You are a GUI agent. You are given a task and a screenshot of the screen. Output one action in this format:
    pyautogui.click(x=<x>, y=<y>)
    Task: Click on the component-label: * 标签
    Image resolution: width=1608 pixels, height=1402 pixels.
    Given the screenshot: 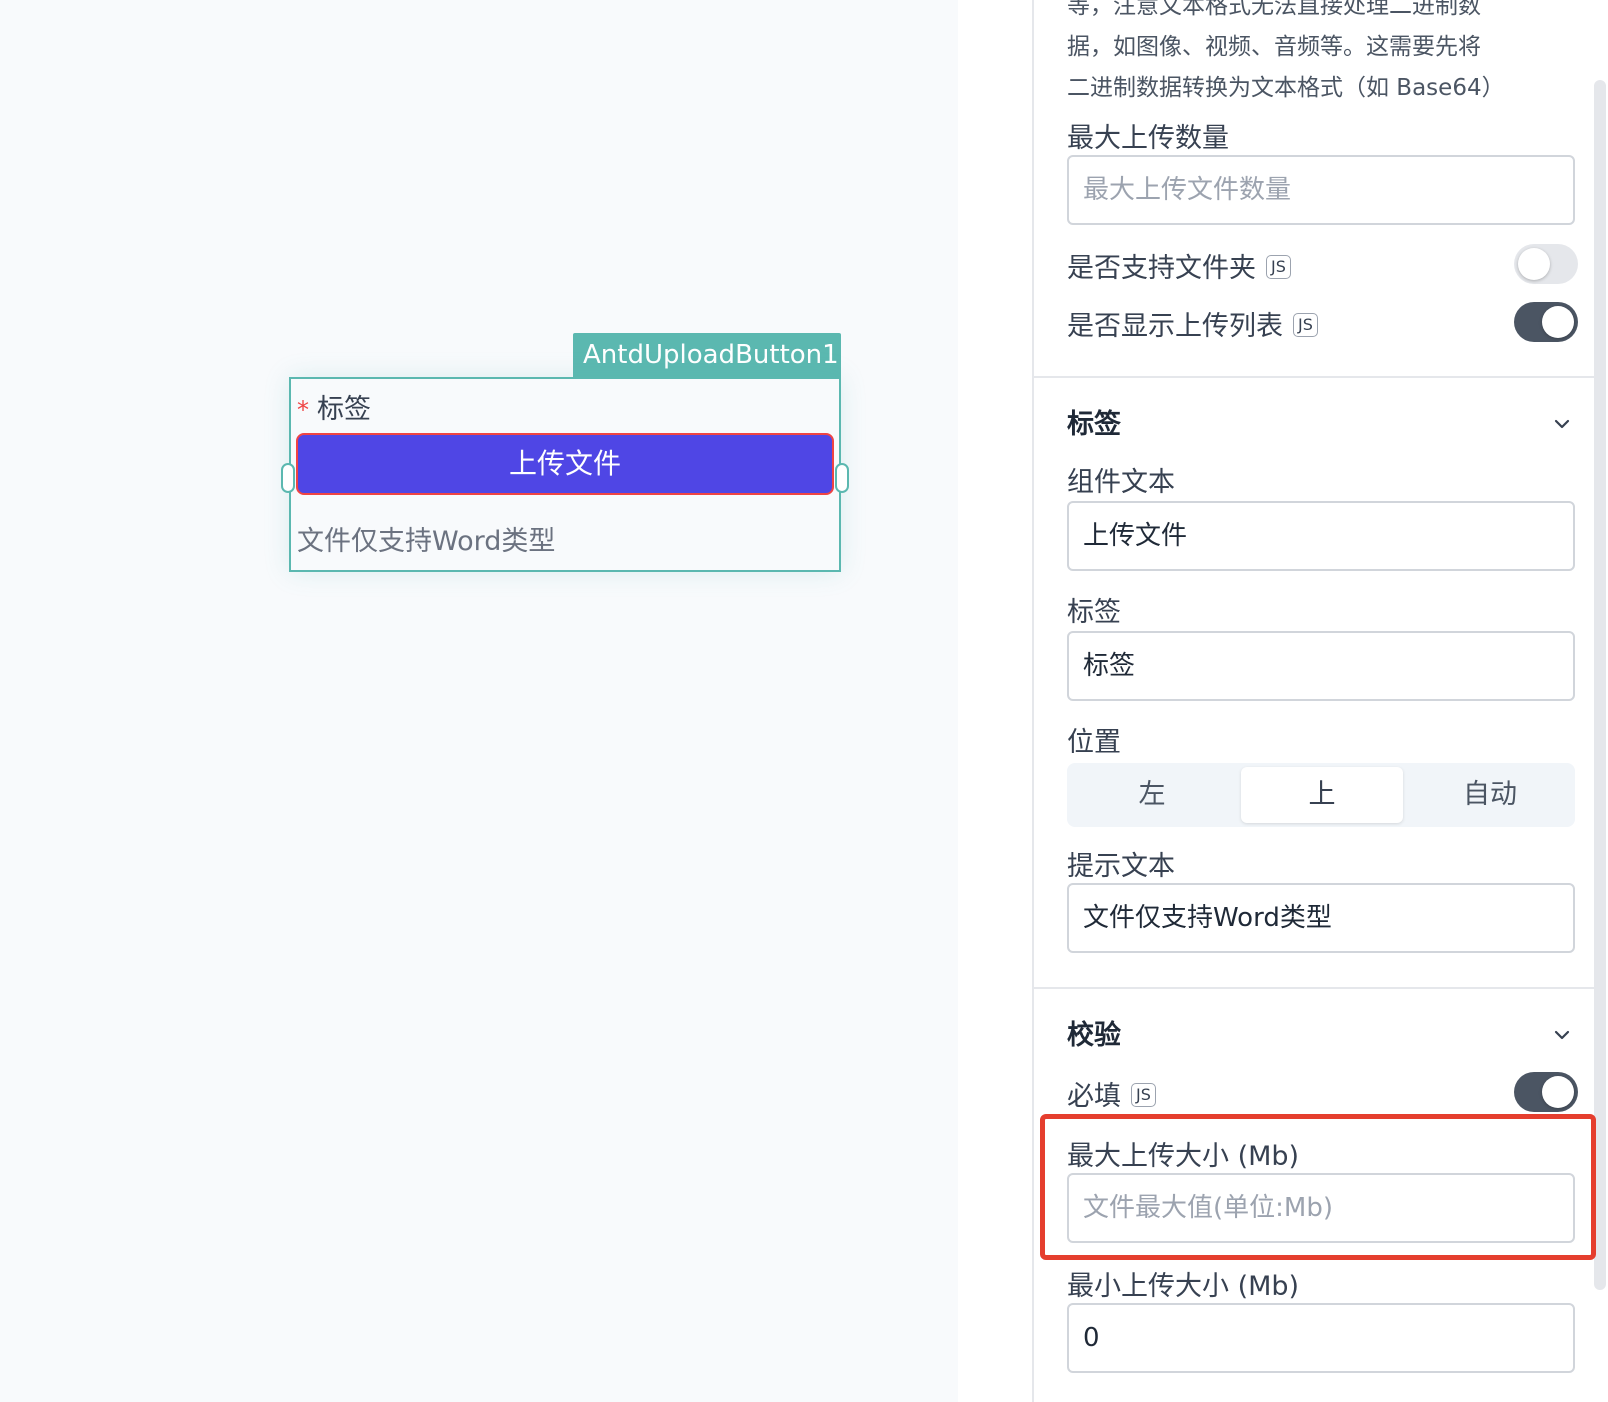 What is the action you would take?
    pyautogui.click(x=334, y=406)
    